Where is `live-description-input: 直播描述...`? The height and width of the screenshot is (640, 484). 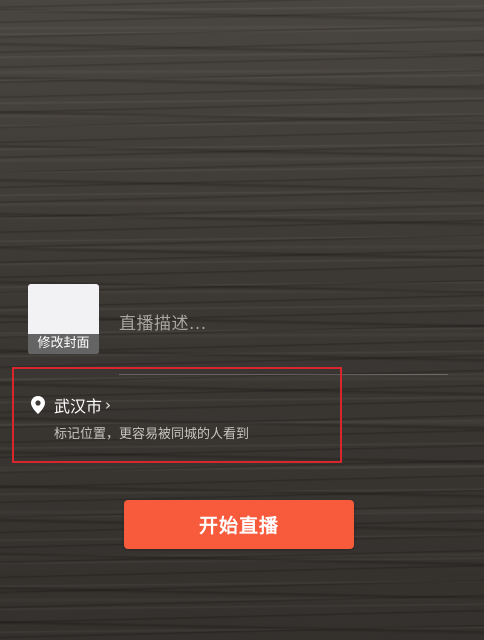
live-description-input: 直播描述... is located at coordinates (163, 321).